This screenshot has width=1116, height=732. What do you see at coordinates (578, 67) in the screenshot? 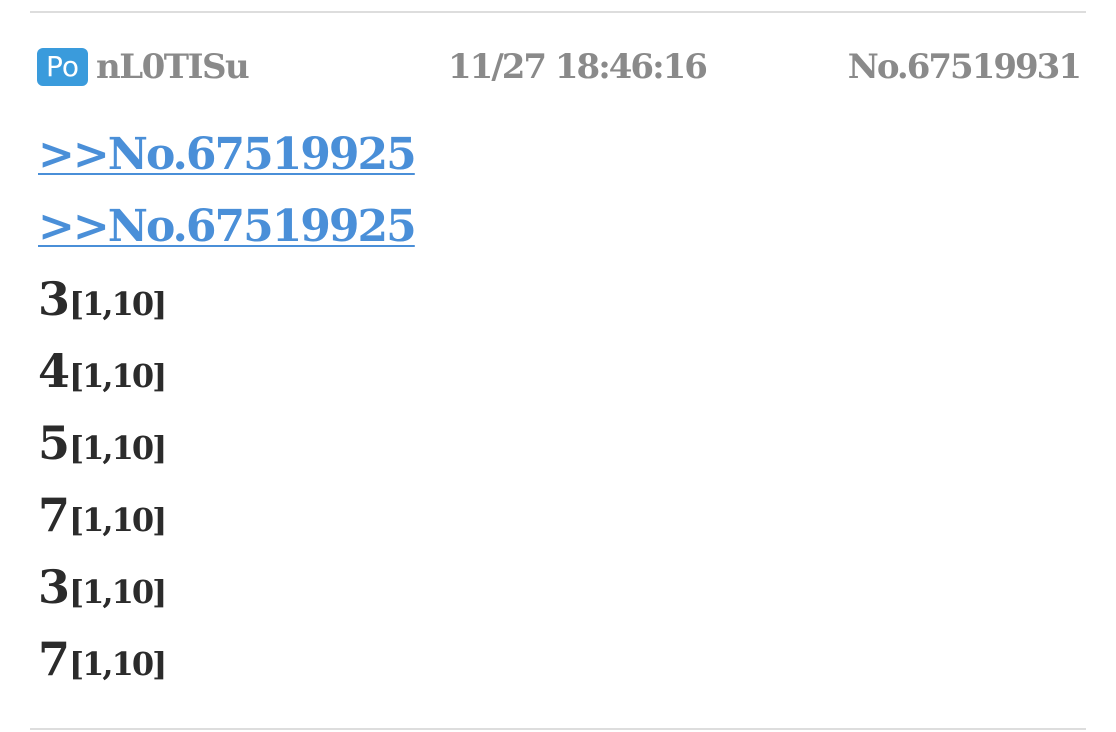
I see `post-timestamp: 11/27 18:46:16` at bounding box center [578, 67].